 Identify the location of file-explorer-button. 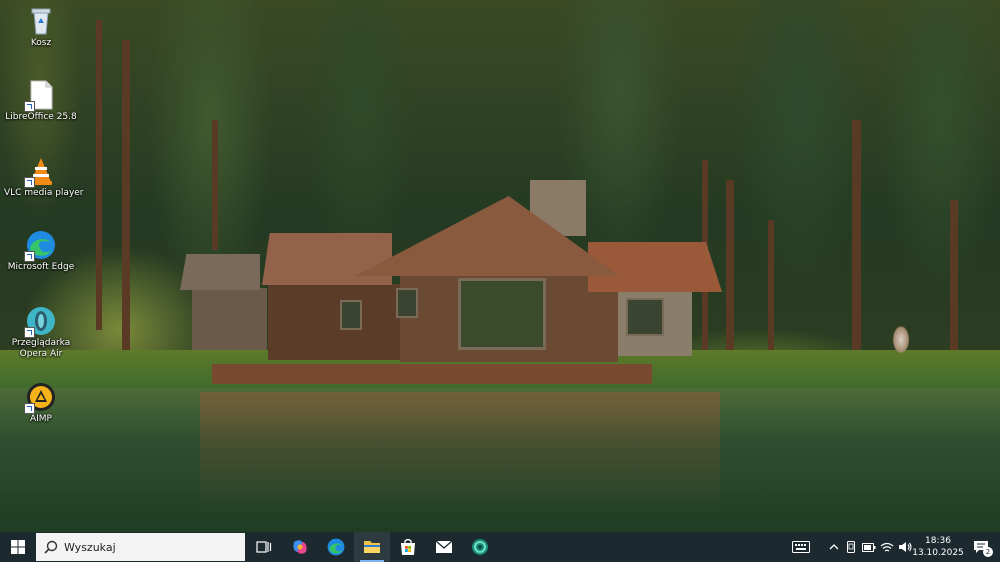
(372, 547).